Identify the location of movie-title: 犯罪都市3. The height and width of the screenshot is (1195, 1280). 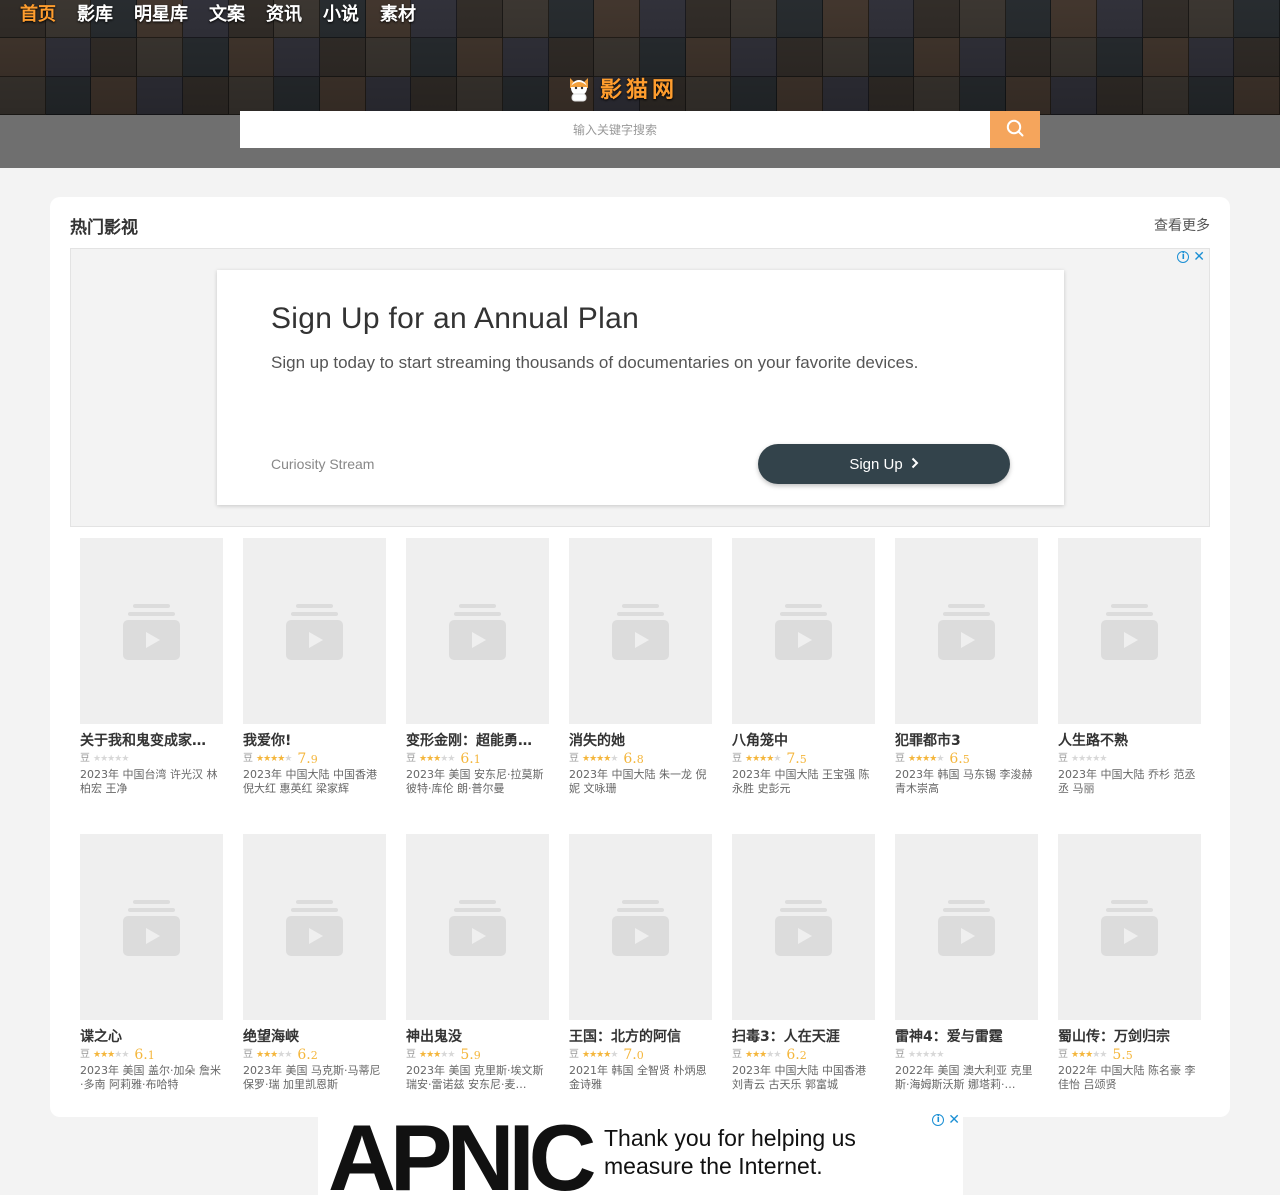
(966, 741).